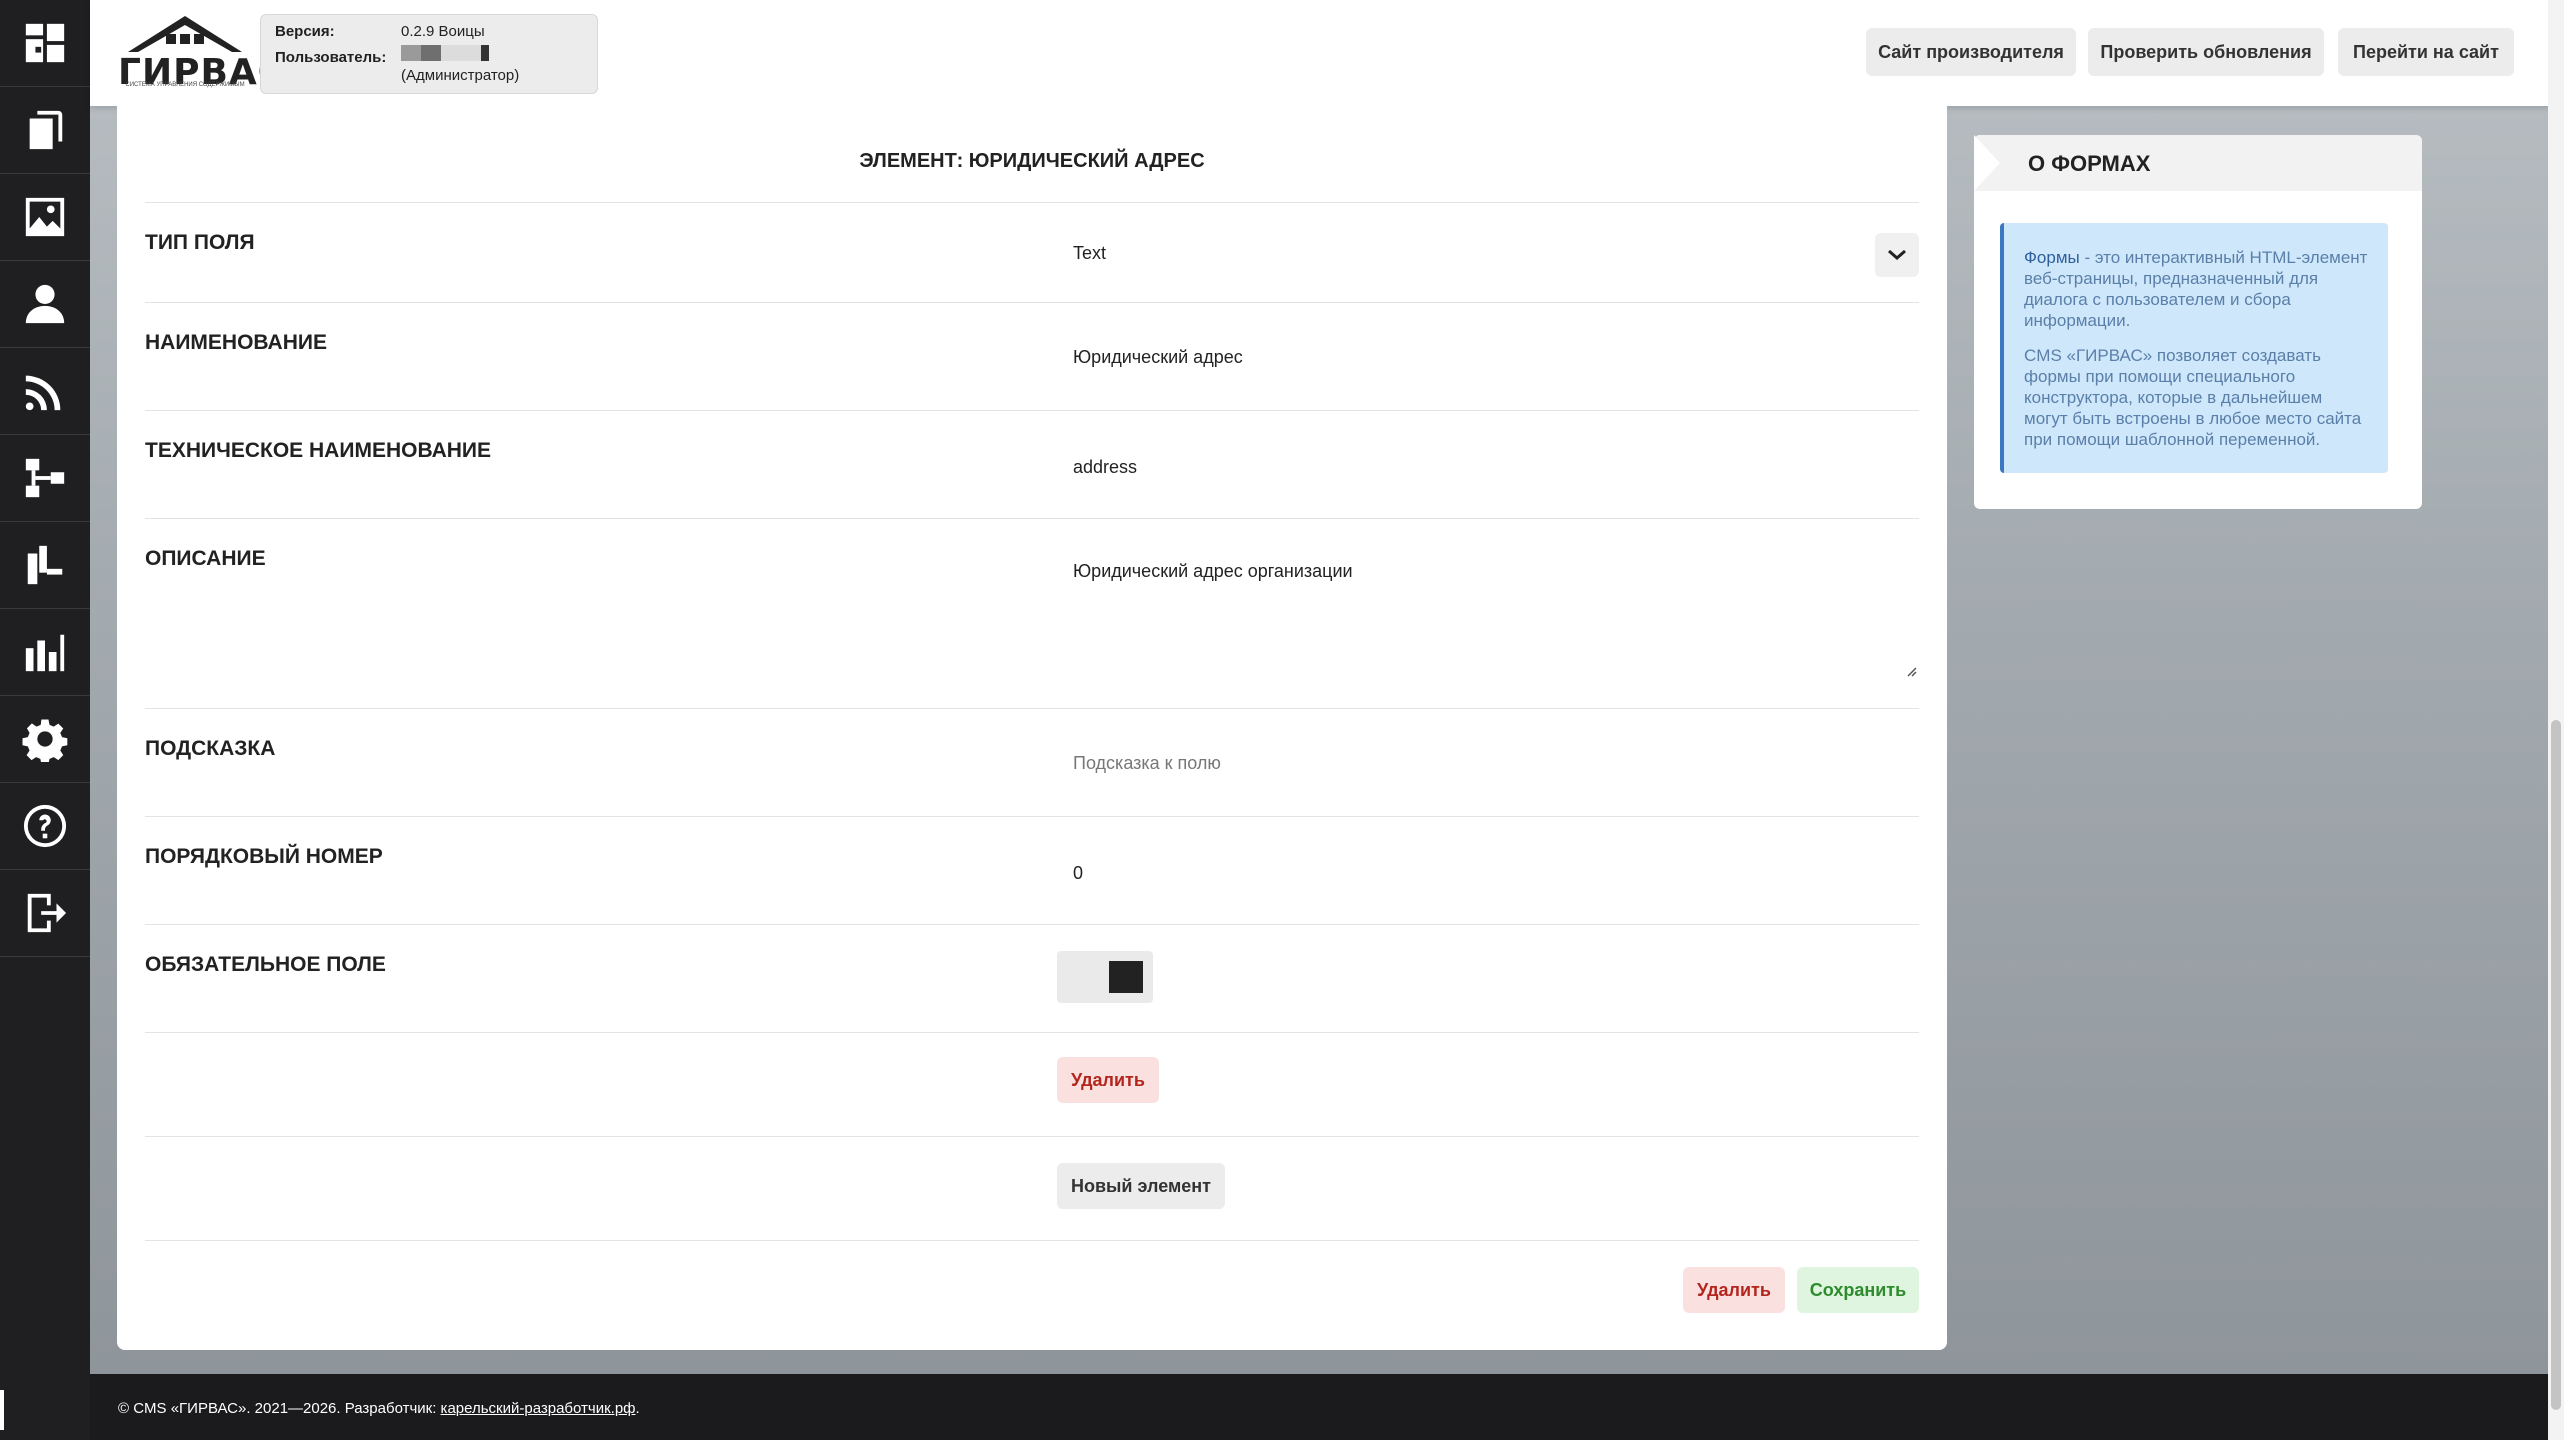 This screenshot has width=2564, height=1440. What do you see at coordinates (318, 450) in the screenshot?
I see `tech-name-label: ТЕХНИЧЕСКОЕ НАИМЕНОВАНИЕ` at bounding box center [318, 450].